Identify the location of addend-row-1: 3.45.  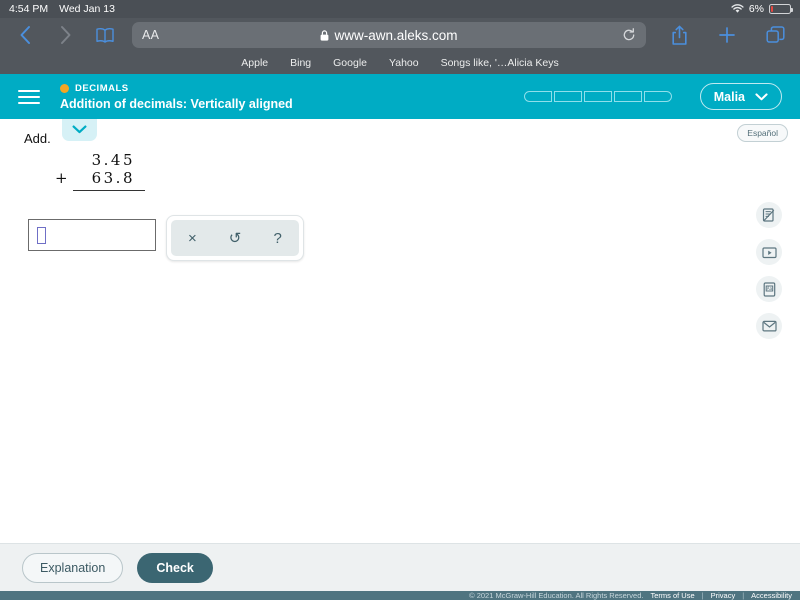
(100, 160).